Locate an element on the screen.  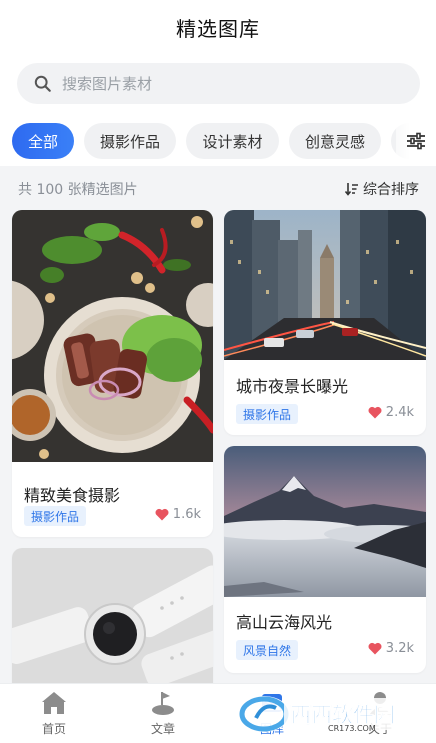
nav-home: 首页 is located at coordinates (54, 713).